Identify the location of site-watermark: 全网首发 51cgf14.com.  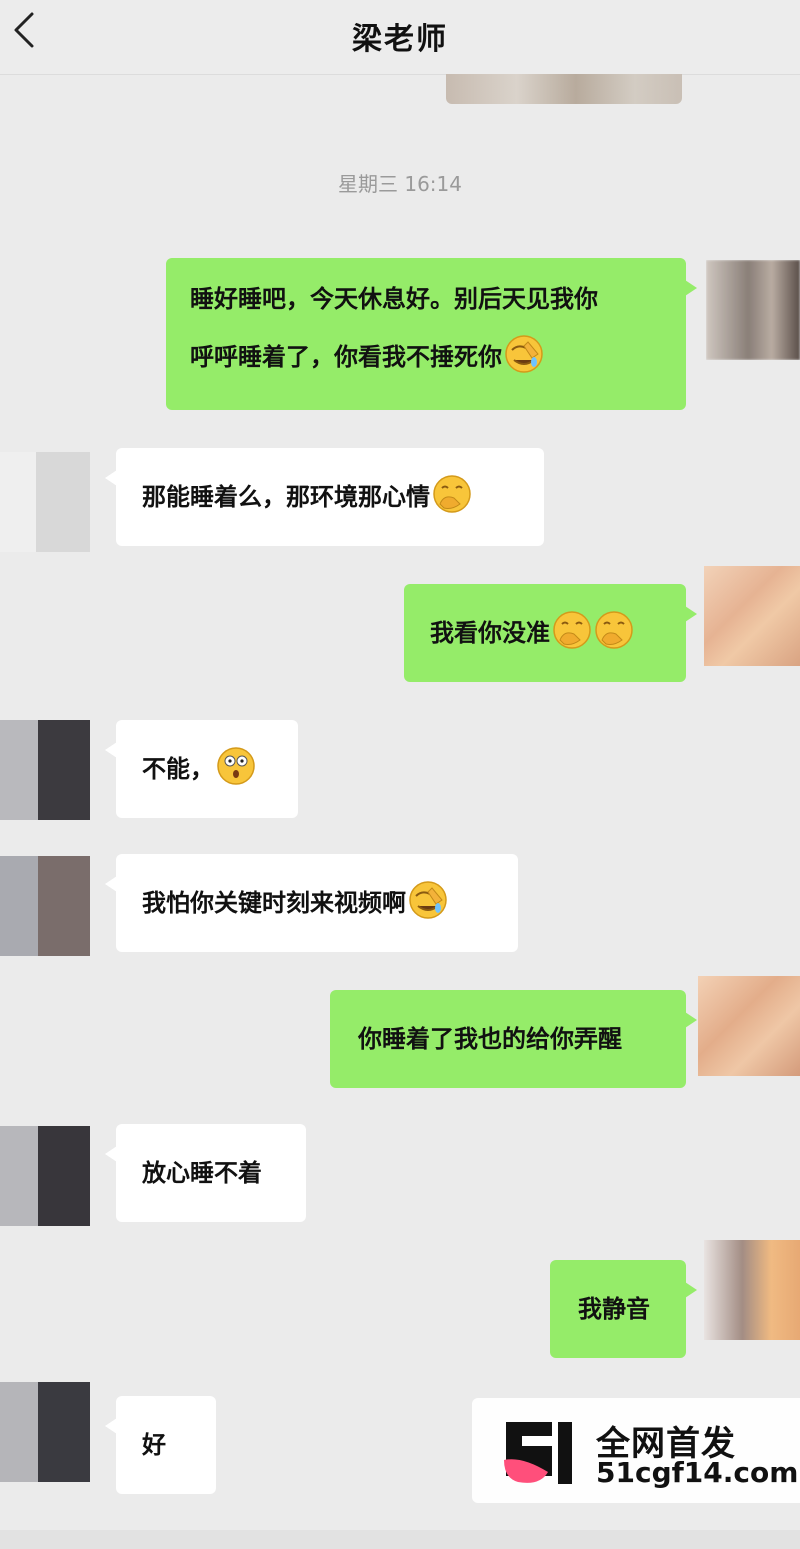
(636, 1450).